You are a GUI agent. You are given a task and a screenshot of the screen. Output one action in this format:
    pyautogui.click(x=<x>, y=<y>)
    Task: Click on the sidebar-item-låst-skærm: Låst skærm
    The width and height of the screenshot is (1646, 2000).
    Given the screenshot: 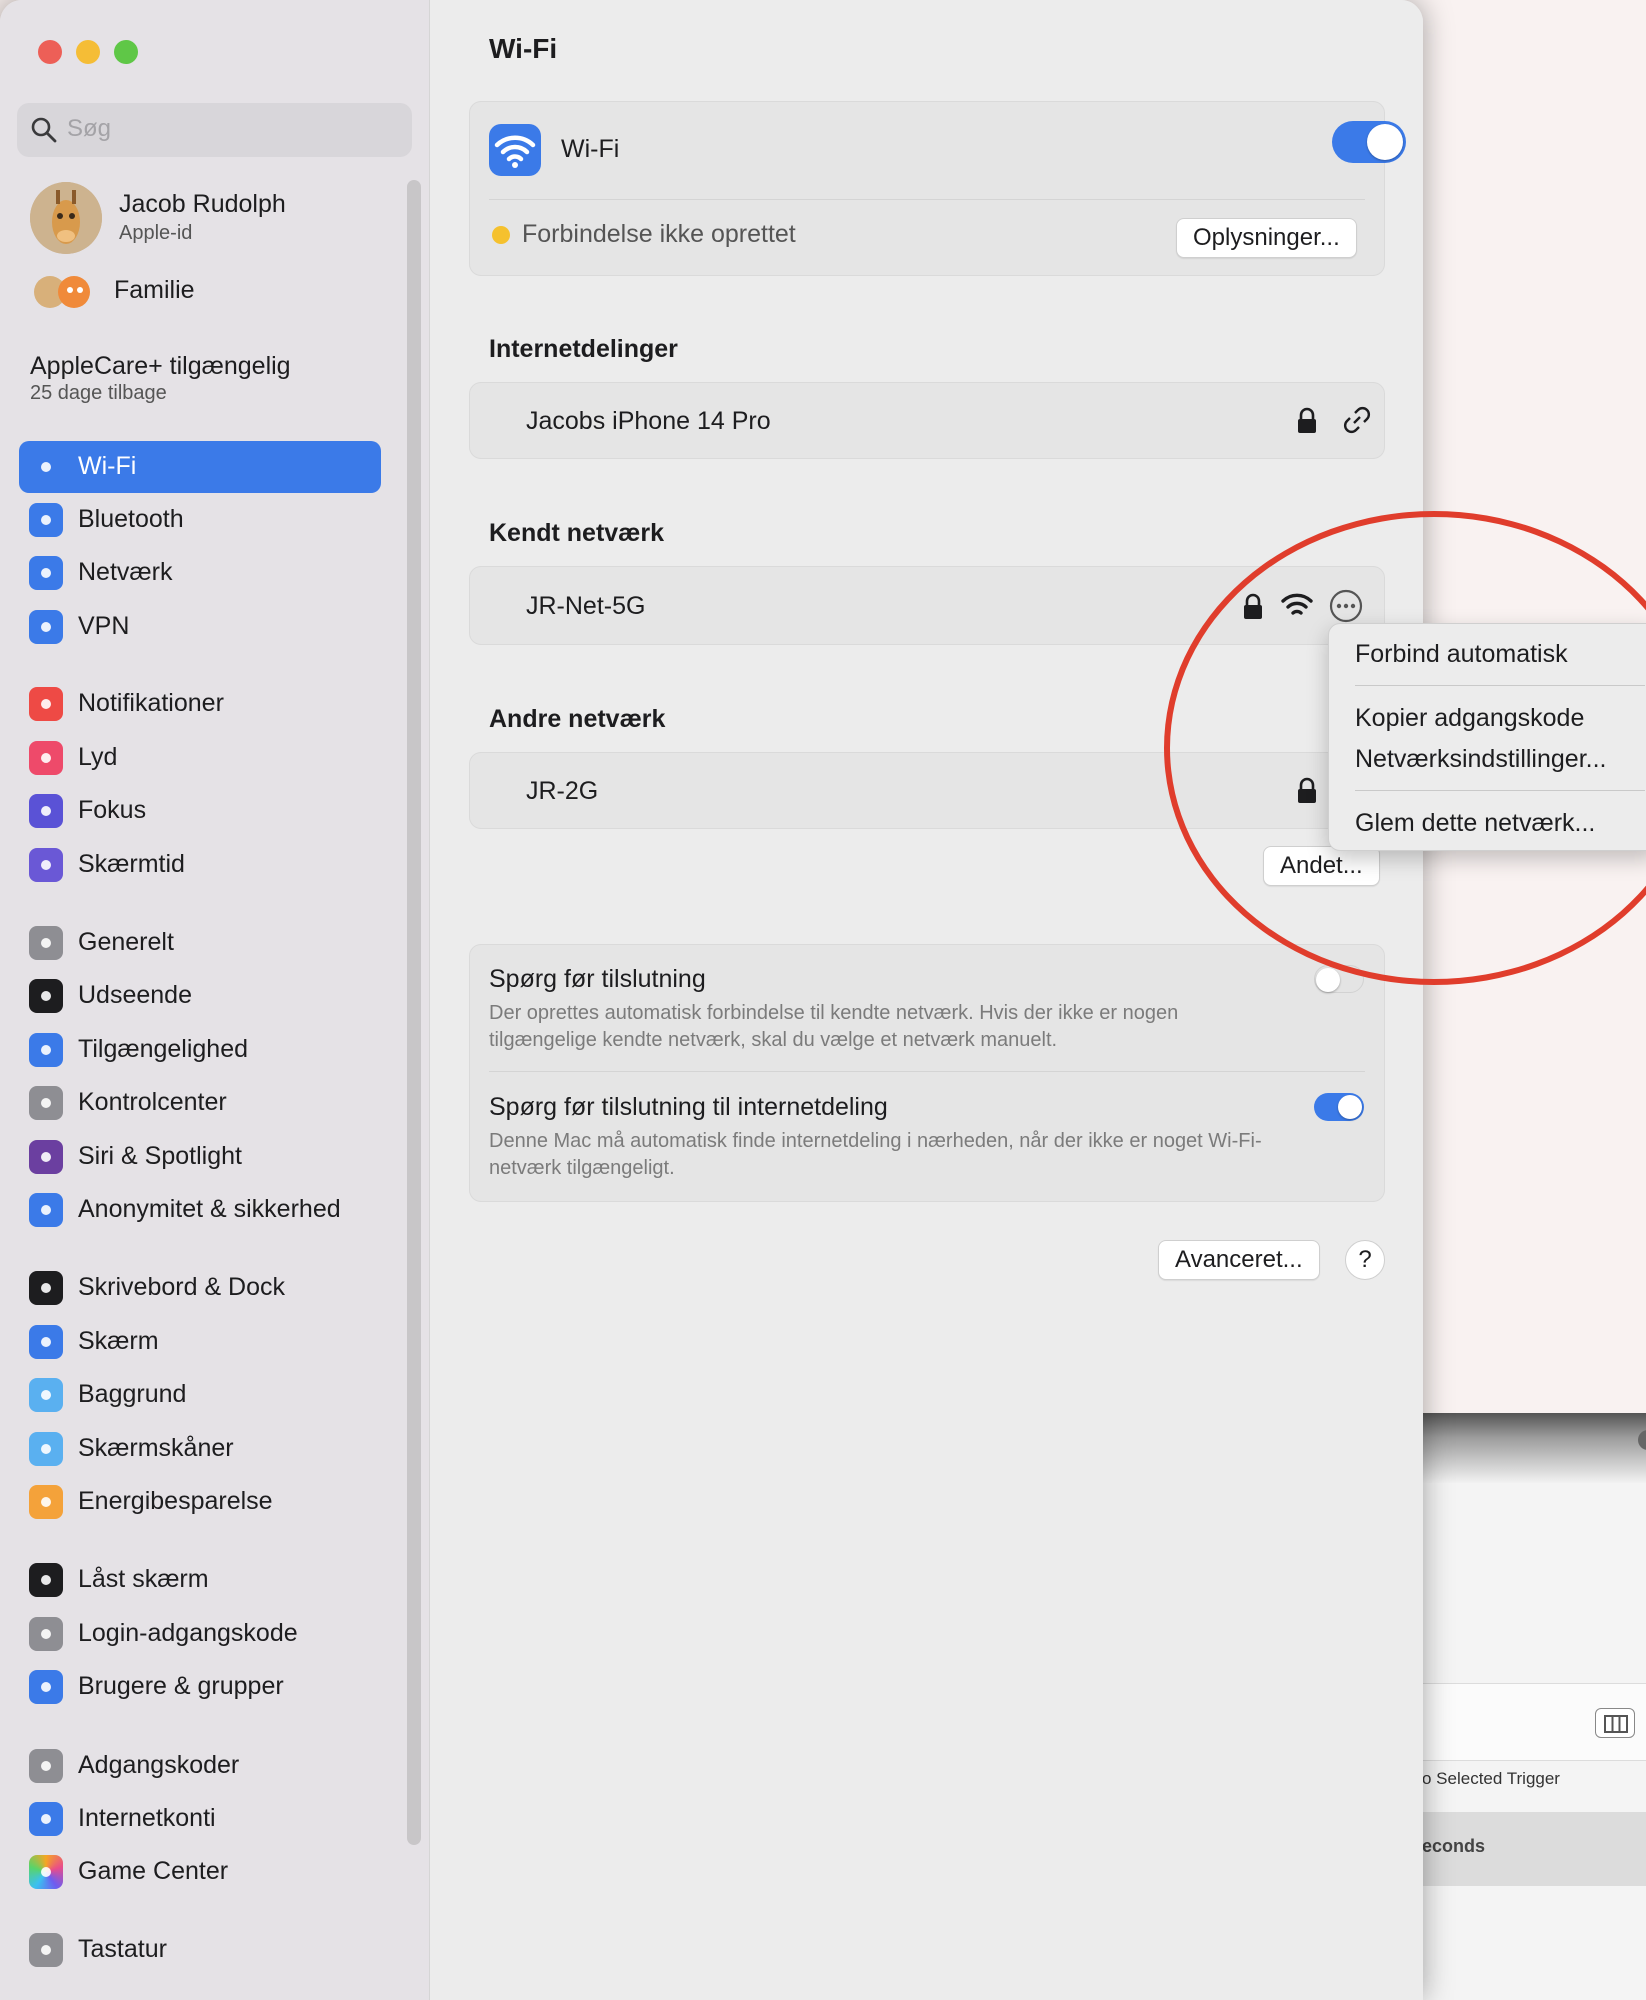 What is the action you would take?
    pyautogui.click(x=200, y=1580)
    